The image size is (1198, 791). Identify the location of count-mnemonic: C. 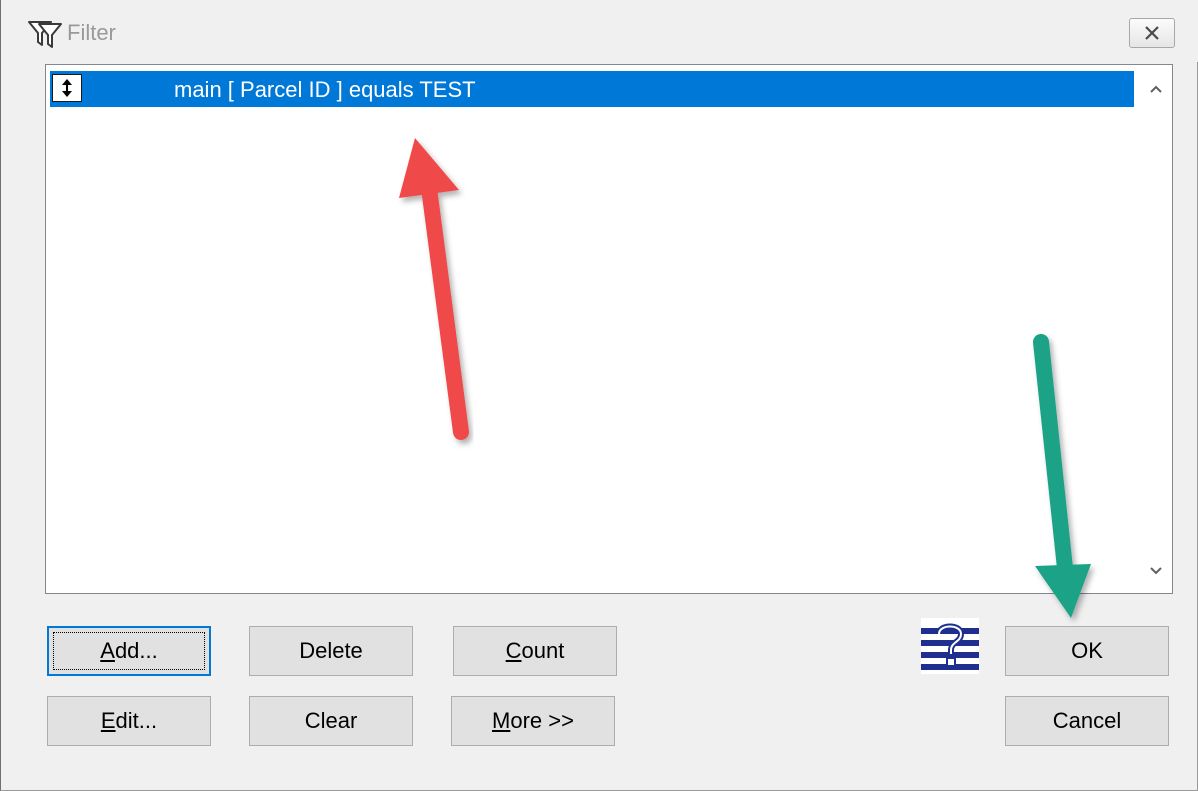
(513, 650).